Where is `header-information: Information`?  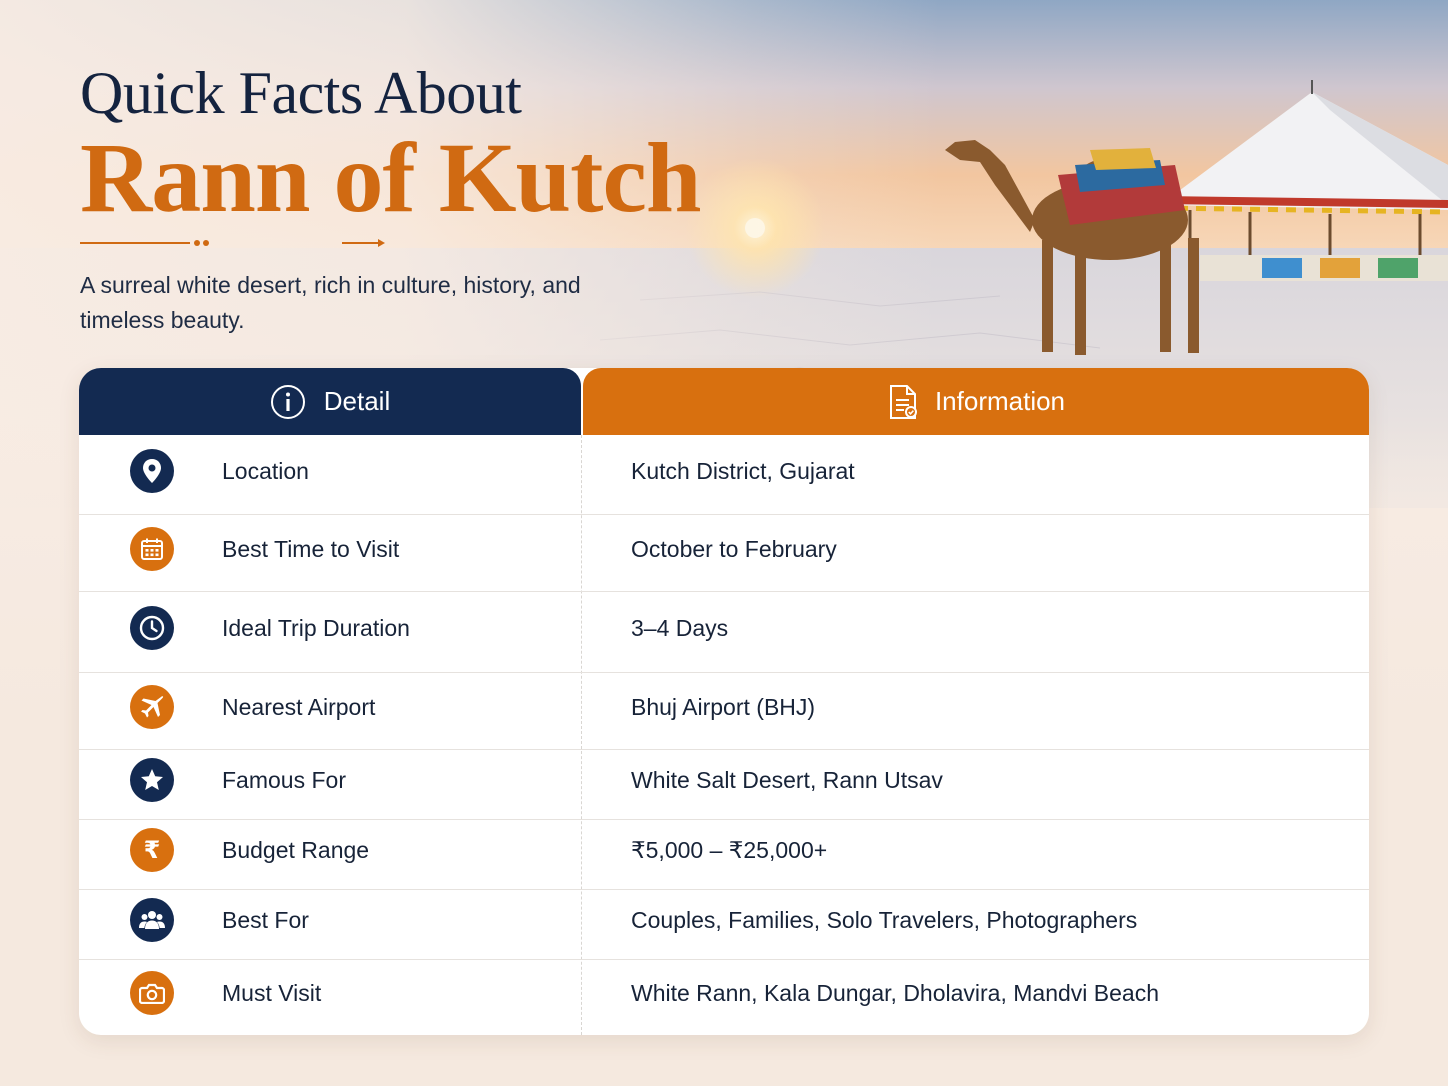
header-information: Information is located at coordinates (976, 401).